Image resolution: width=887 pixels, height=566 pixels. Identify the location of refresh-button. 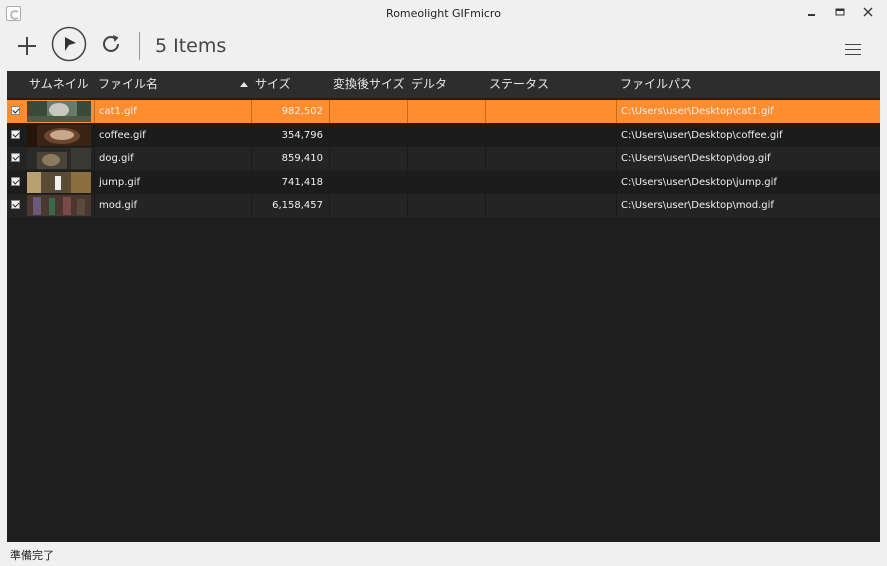
(111, 44).